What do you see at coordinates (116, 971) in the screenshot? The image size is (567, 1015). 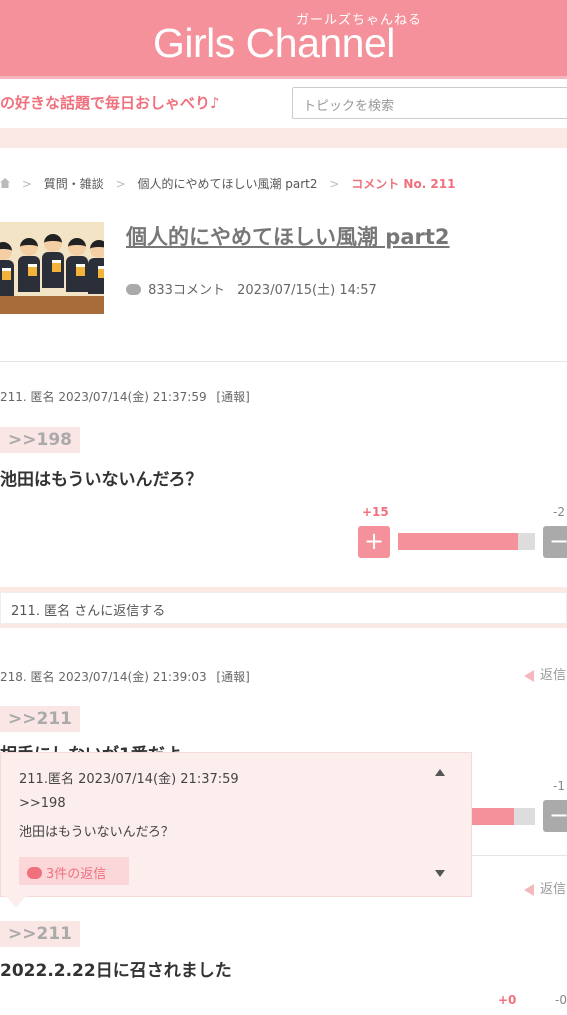 I see `comment-body: 2022.2.22日に召されました` at bounding box center [116, 971].